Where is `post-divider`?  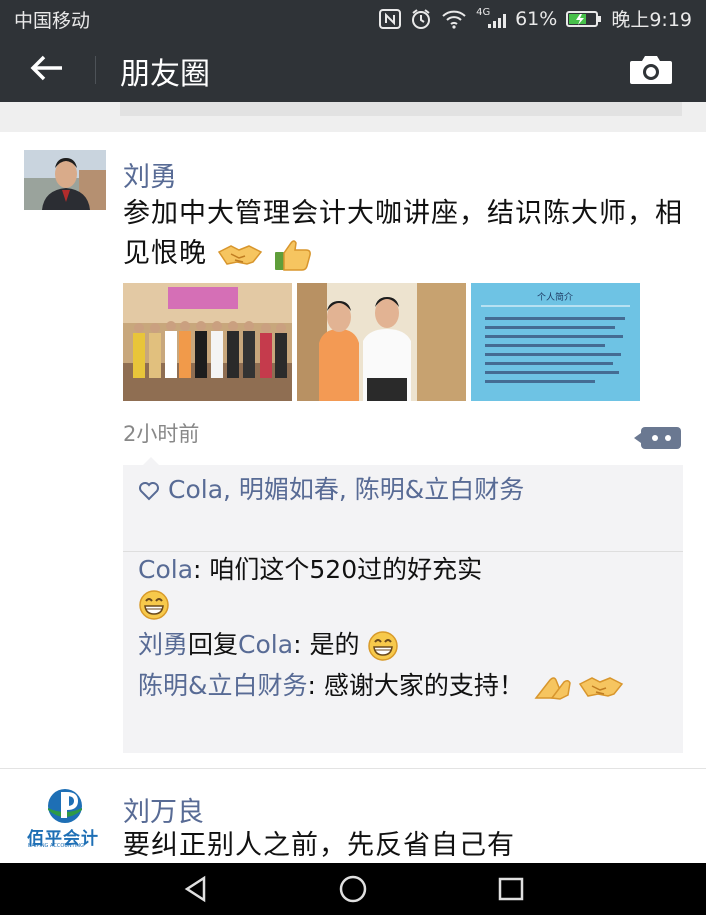
post-divider is located at coordinates (353, 768).